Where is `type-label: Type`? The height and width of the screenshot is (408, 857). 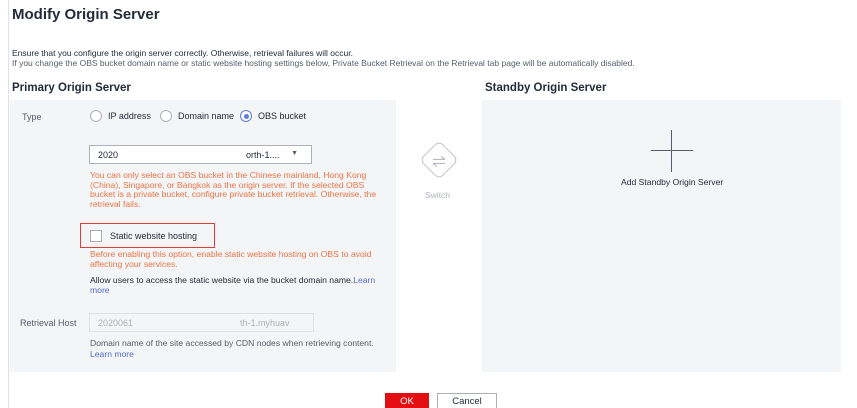 type-label: Type is located at coordinates (32, 117).